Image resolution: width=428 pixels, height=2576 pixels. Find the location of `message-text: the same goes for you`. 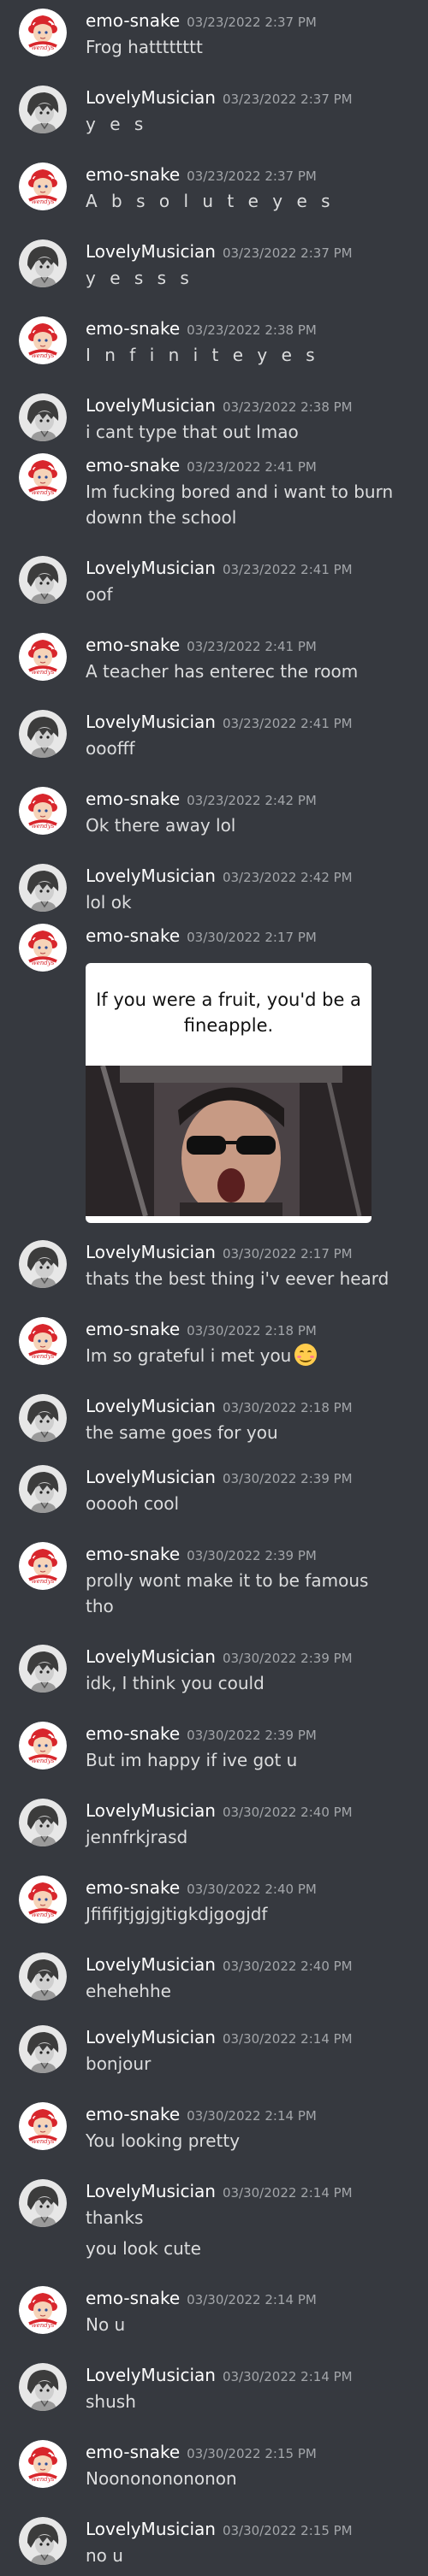

message-text: the same goes for you is located at coordinates (182, 1432).